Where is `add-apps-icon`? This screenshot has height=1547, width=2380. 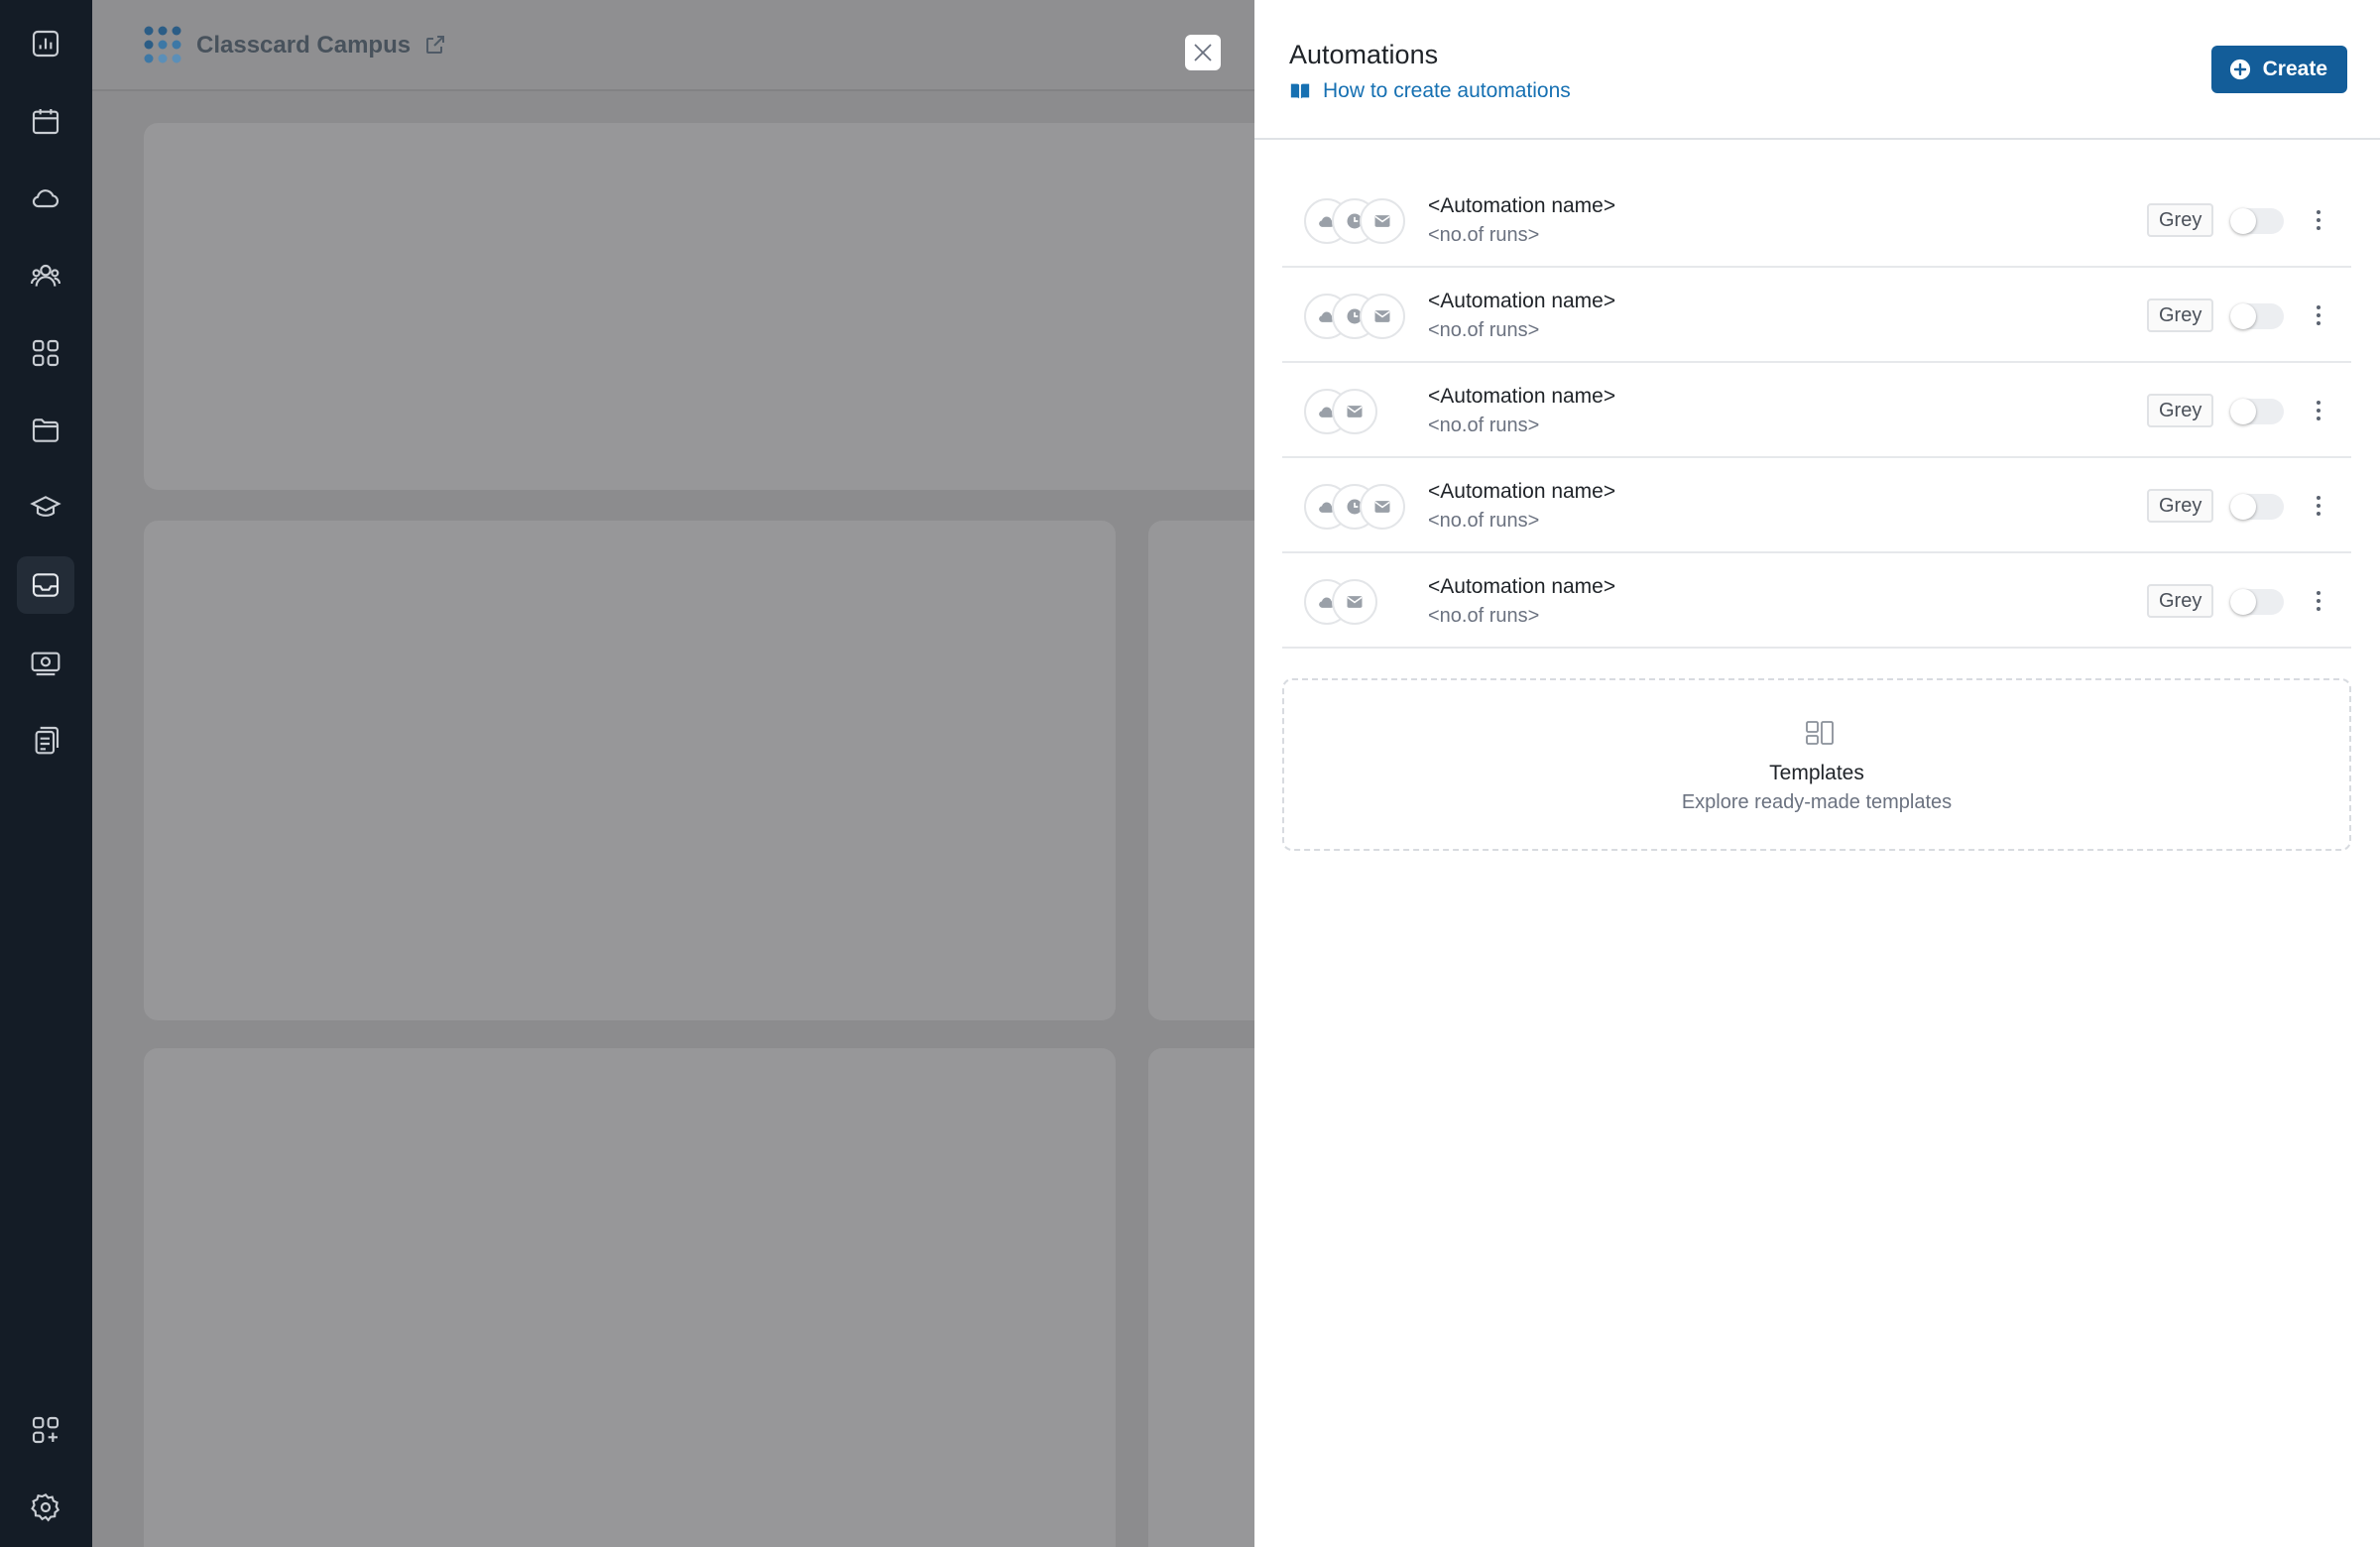
add-apps-icon is located at coordinates (46, 1430).